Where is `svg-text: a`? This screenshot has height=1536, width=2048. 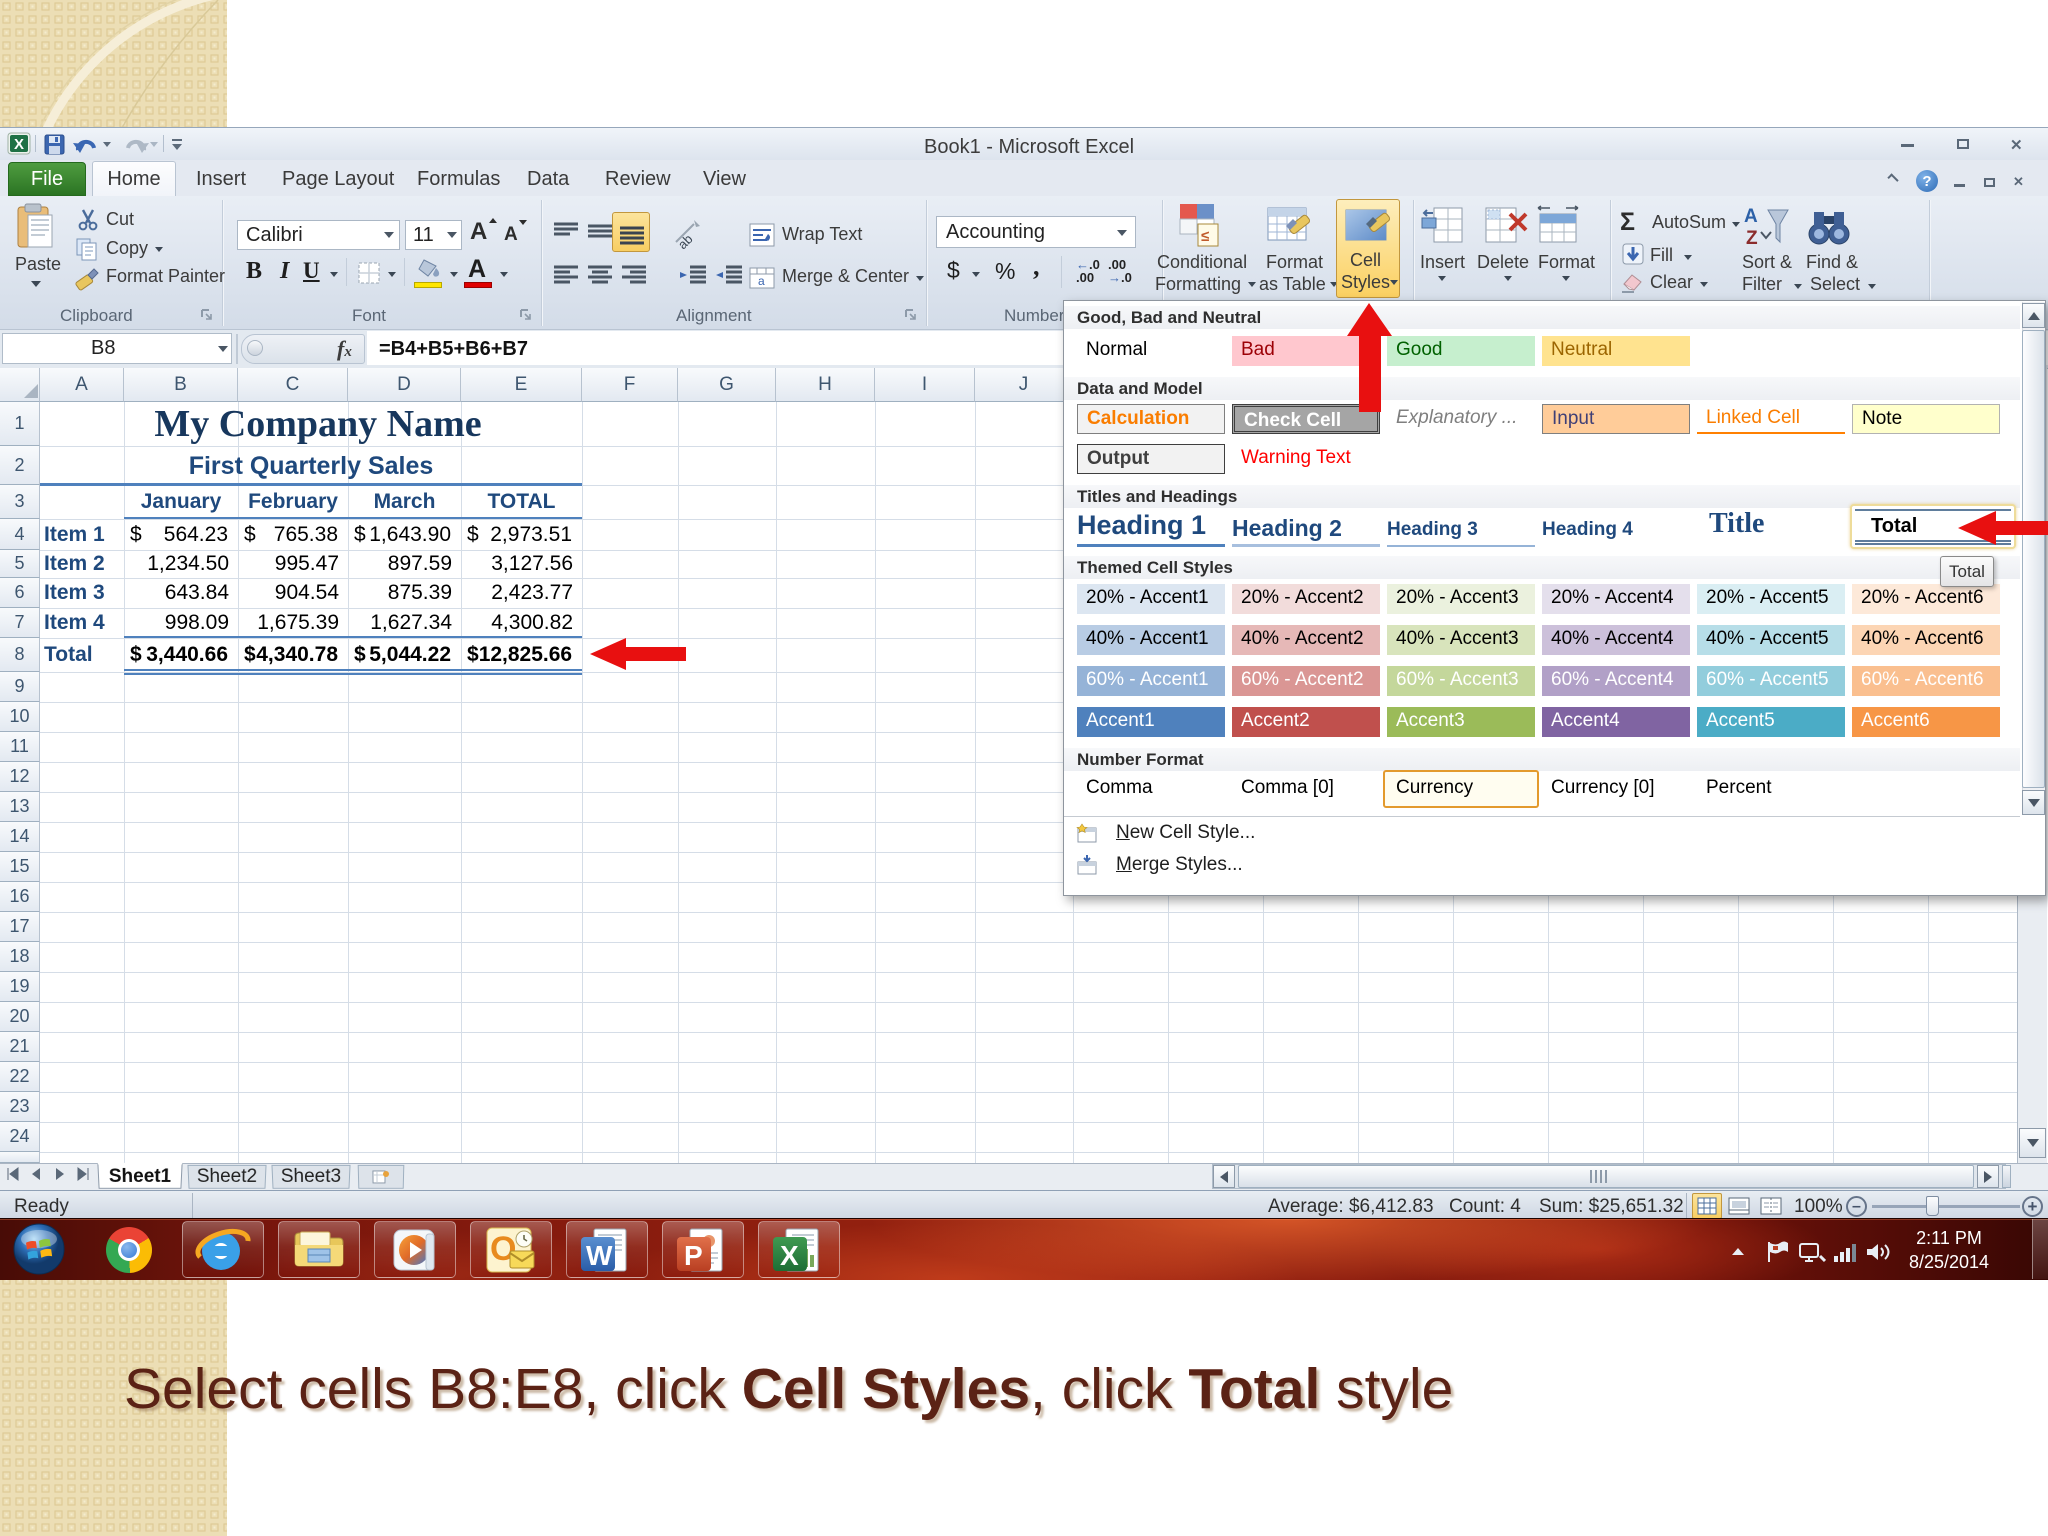 svg-text: a is located at coordinates (761, 281).